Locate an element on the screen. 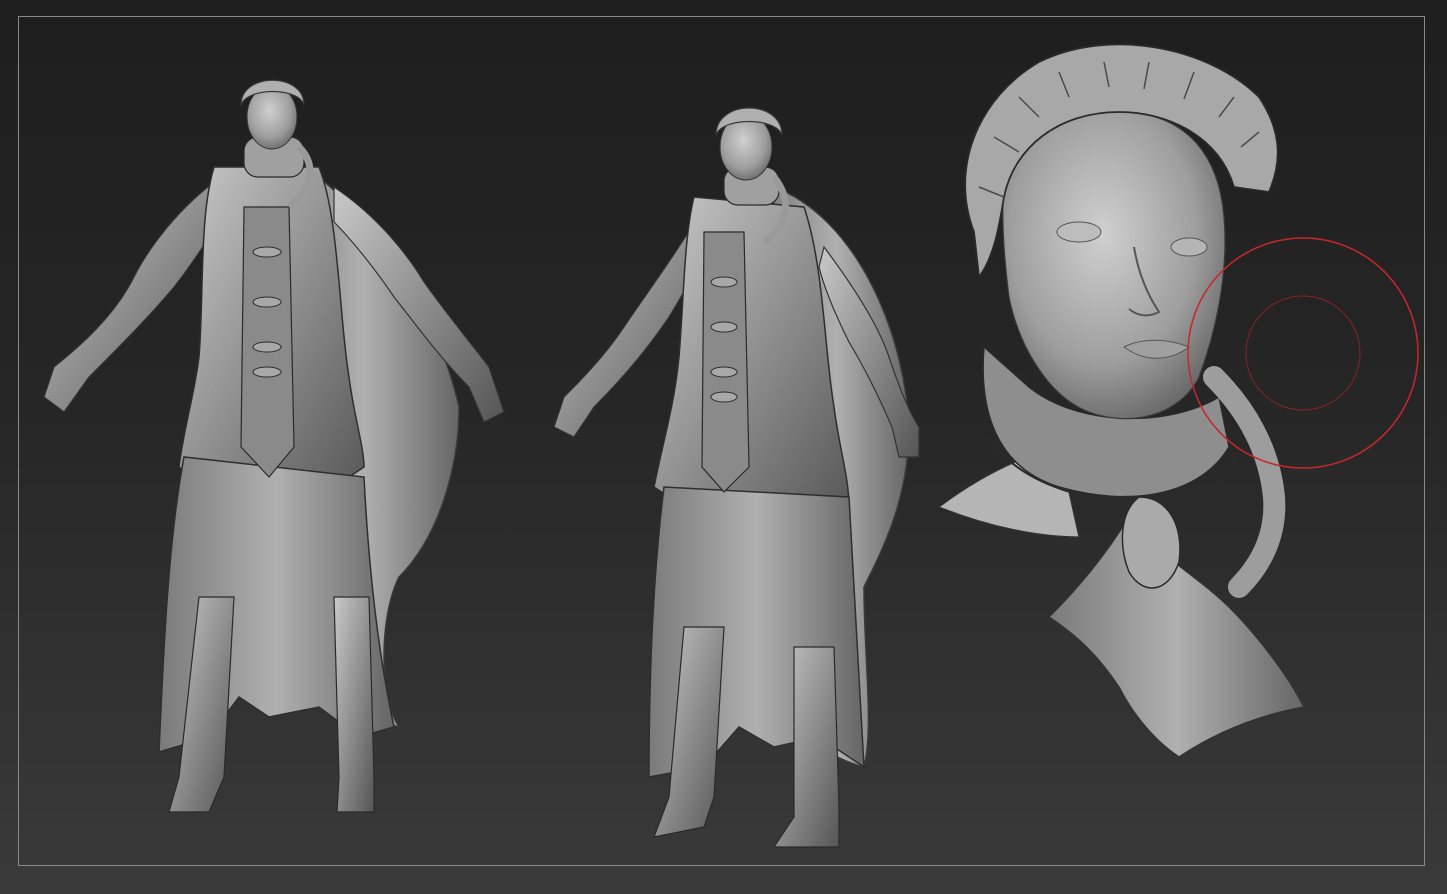 The height and width of the screenshot is (894, 1447). braid-hanging is located at coordinates (1244, 482).